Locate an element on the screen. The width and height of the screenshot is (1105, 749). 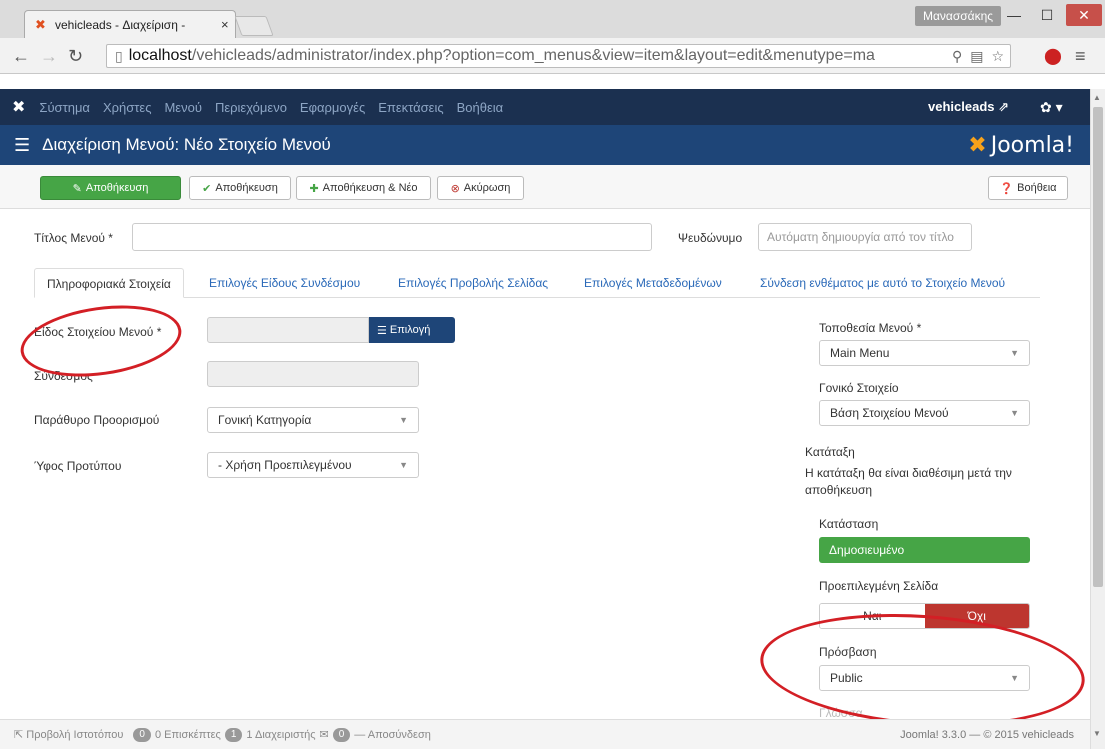
nav-content: Περιεχόμενο is located at coordinates (251, 107).